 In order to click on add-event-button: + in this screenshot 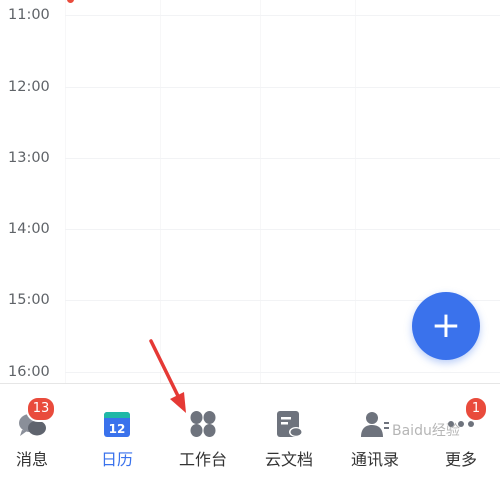, I will do `click(446, 326)`.